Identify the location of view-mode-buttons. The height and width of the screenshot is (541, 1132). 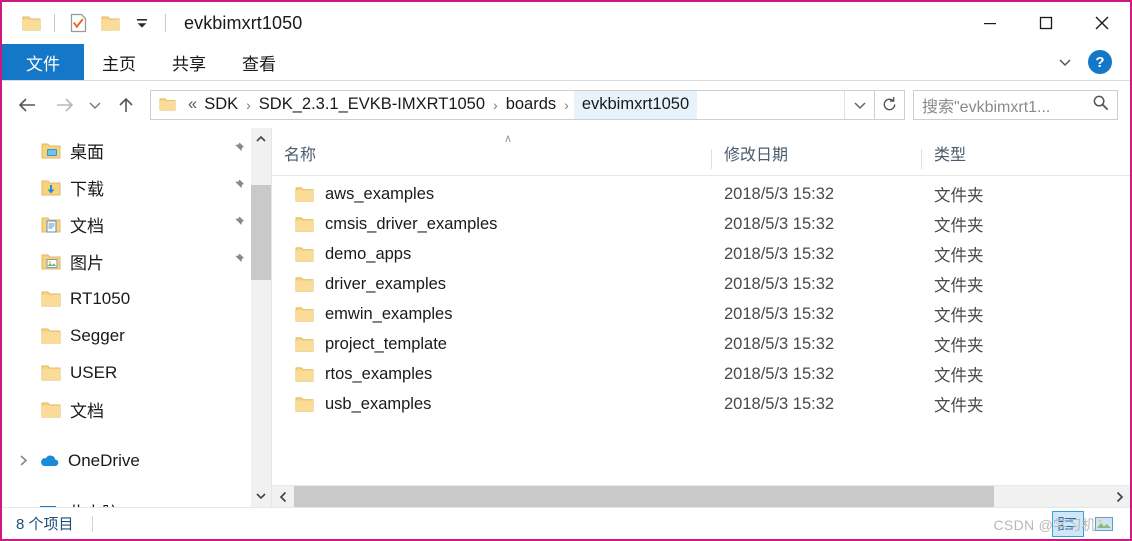
(1091, 523).